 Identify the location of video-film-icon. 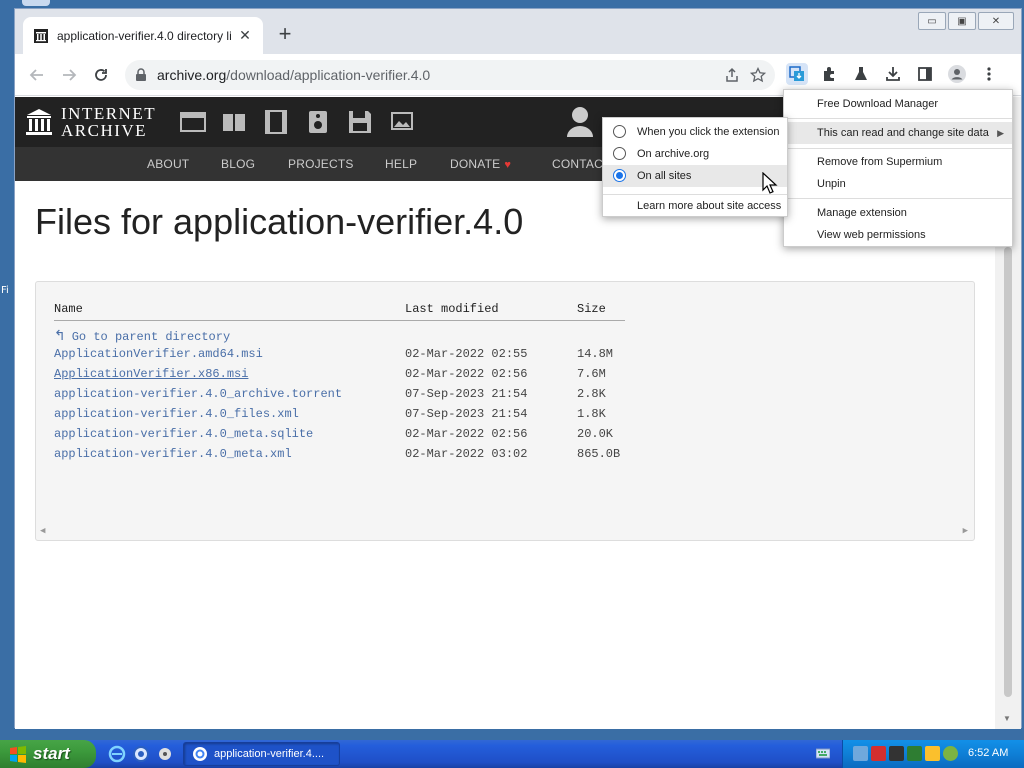
(276, 122).